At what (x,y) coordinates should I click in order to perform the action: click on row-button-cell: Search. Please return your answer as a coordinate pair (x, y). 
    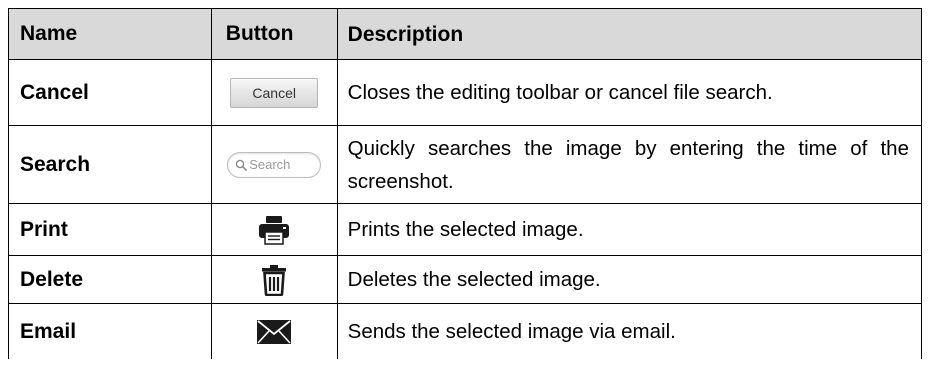
    Looking at the image, I should click on (275, 164).